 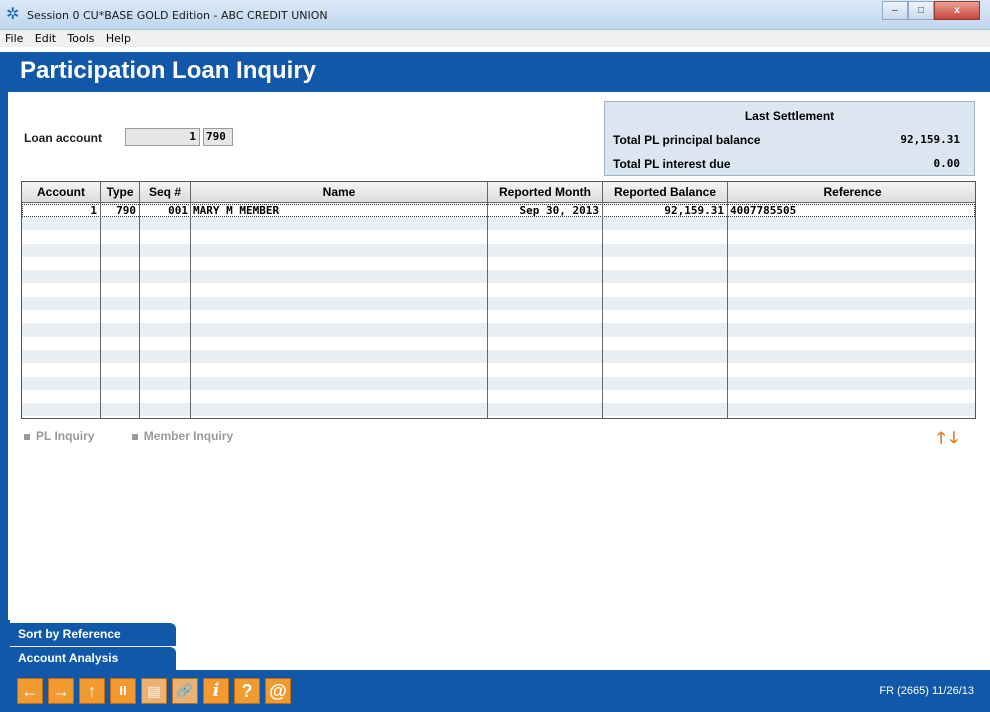 I want to click on back-arrow-icon: ←, so click(x=30, y=691).